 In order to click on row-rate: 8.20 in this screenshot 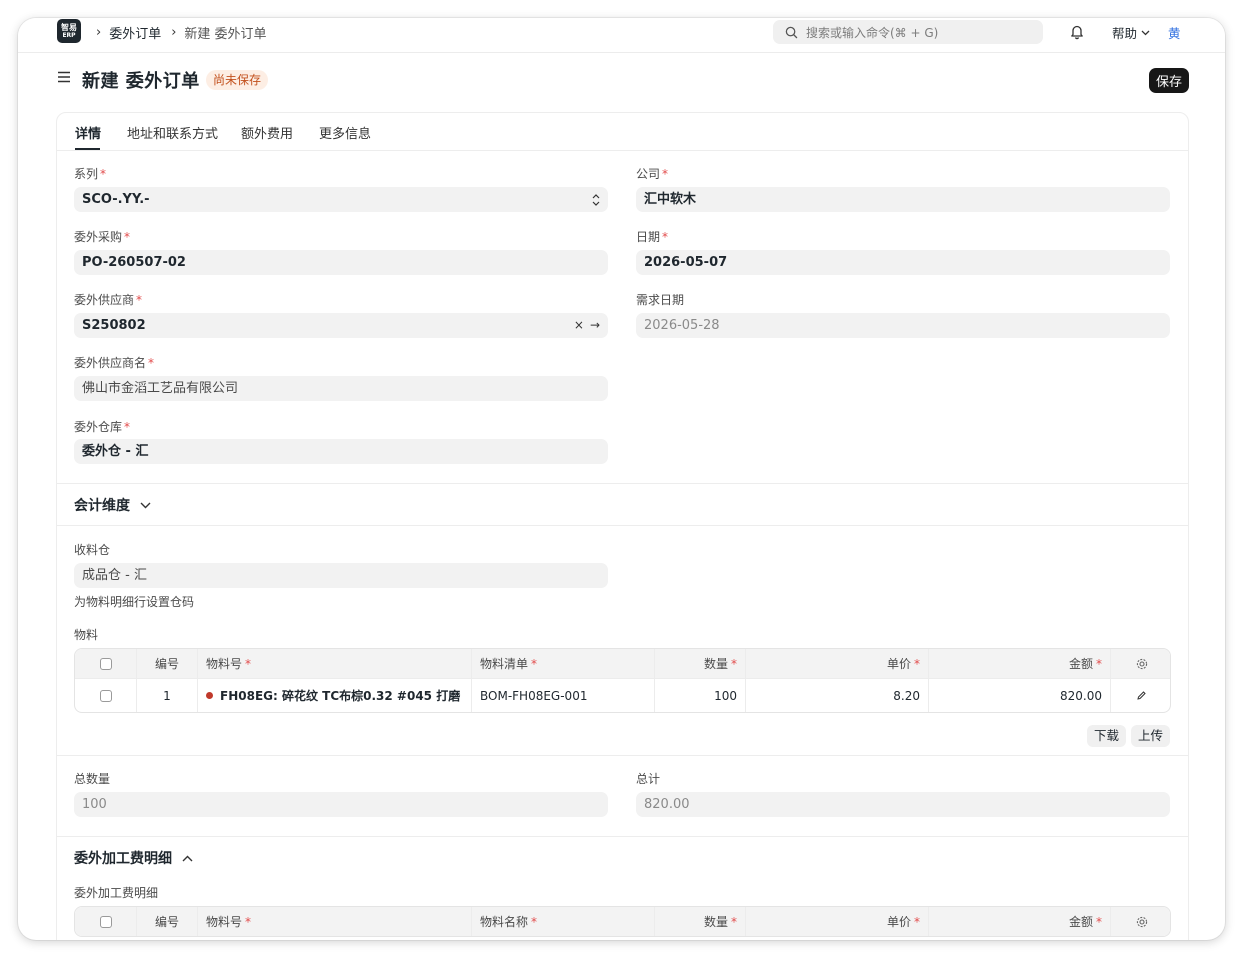, I will do `click(836, 695)`.